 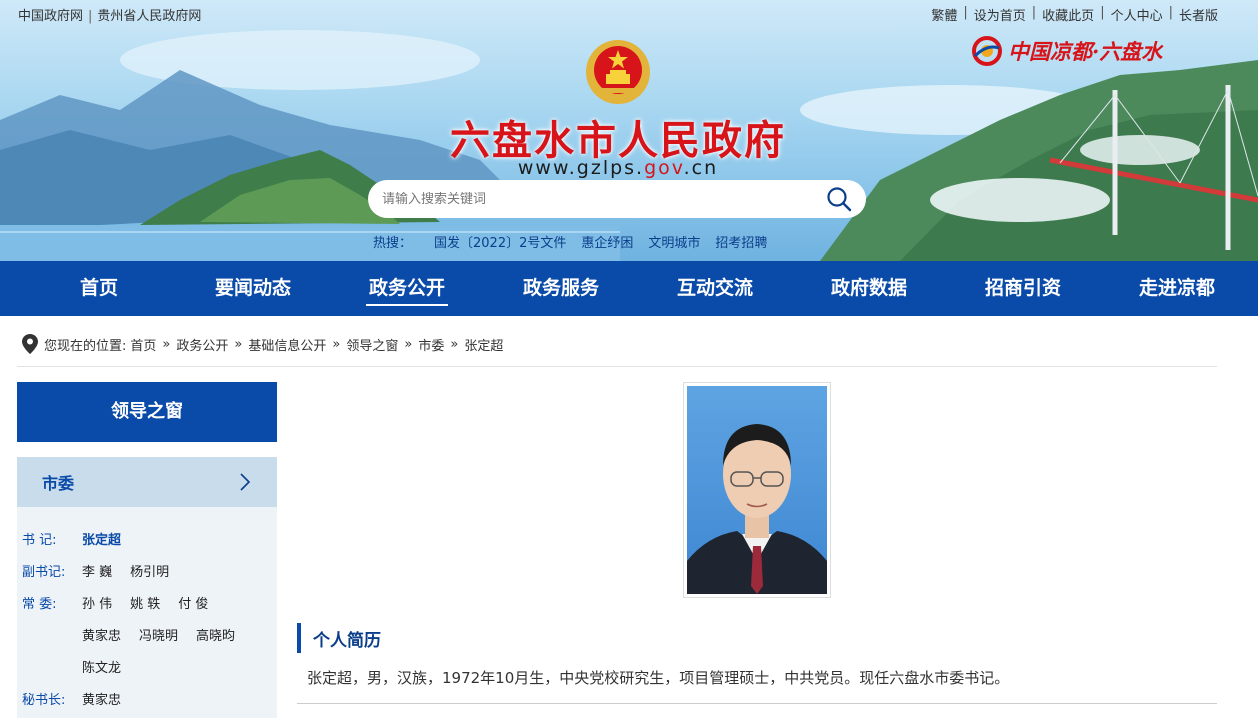 What do you see at coordinates (431, 344) in the screenshot?
I see `crumb-municipal-committee: 市委` at bounding box center [431, 344].